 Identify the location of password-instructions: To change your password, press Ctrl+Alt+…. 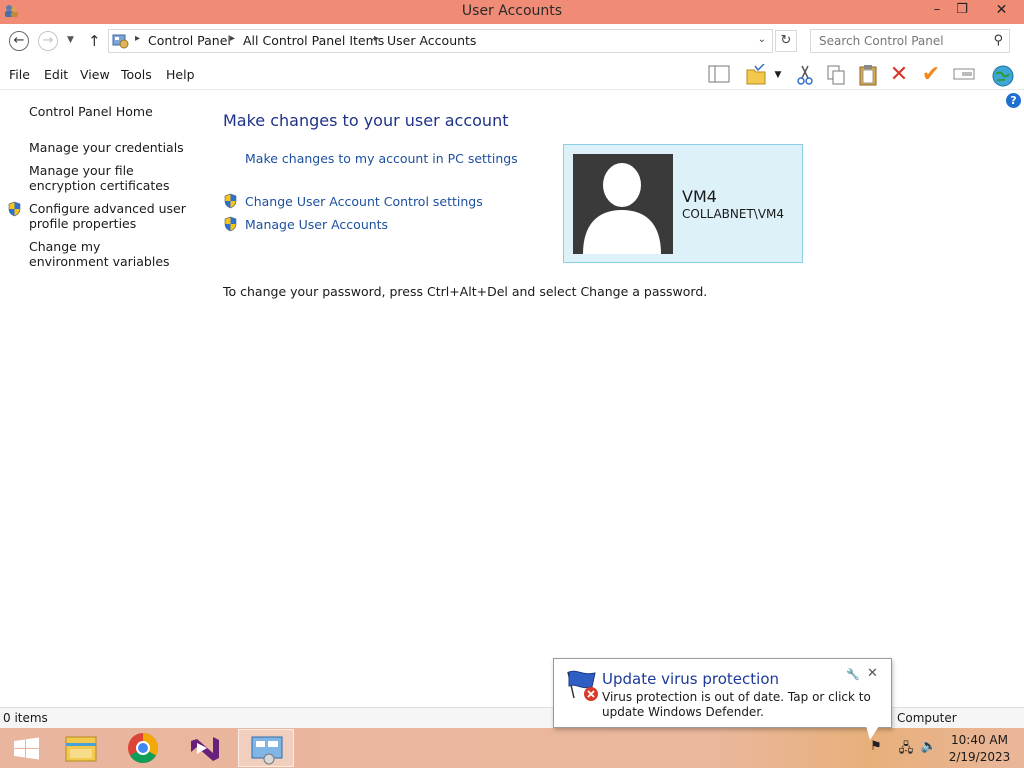
(465, 291).